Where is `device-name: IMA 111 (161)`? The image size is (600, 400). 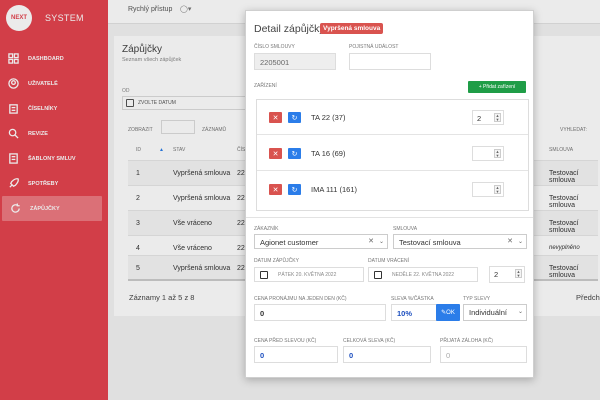
device-name: IMA 111 (161) is located at coordinates (334, 189).